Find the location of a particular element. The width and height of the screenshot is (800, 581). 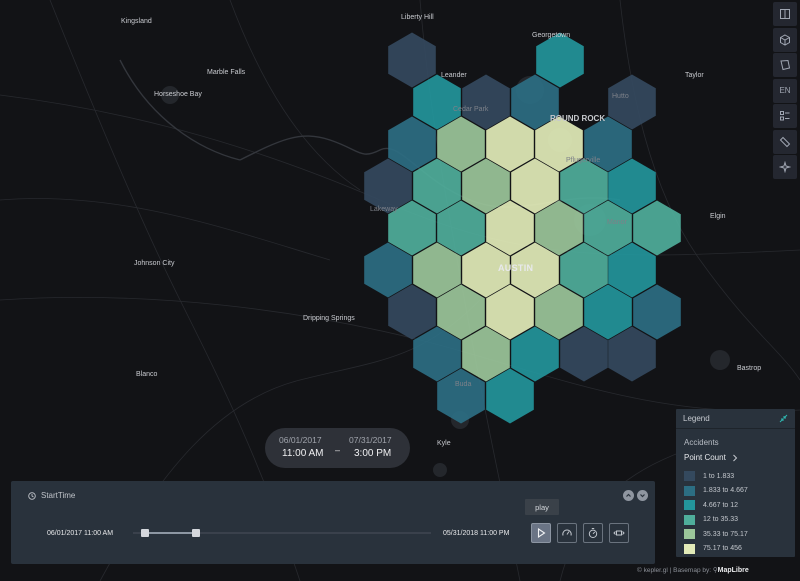

legend-toggle-button is located at coordinates (785, 116).